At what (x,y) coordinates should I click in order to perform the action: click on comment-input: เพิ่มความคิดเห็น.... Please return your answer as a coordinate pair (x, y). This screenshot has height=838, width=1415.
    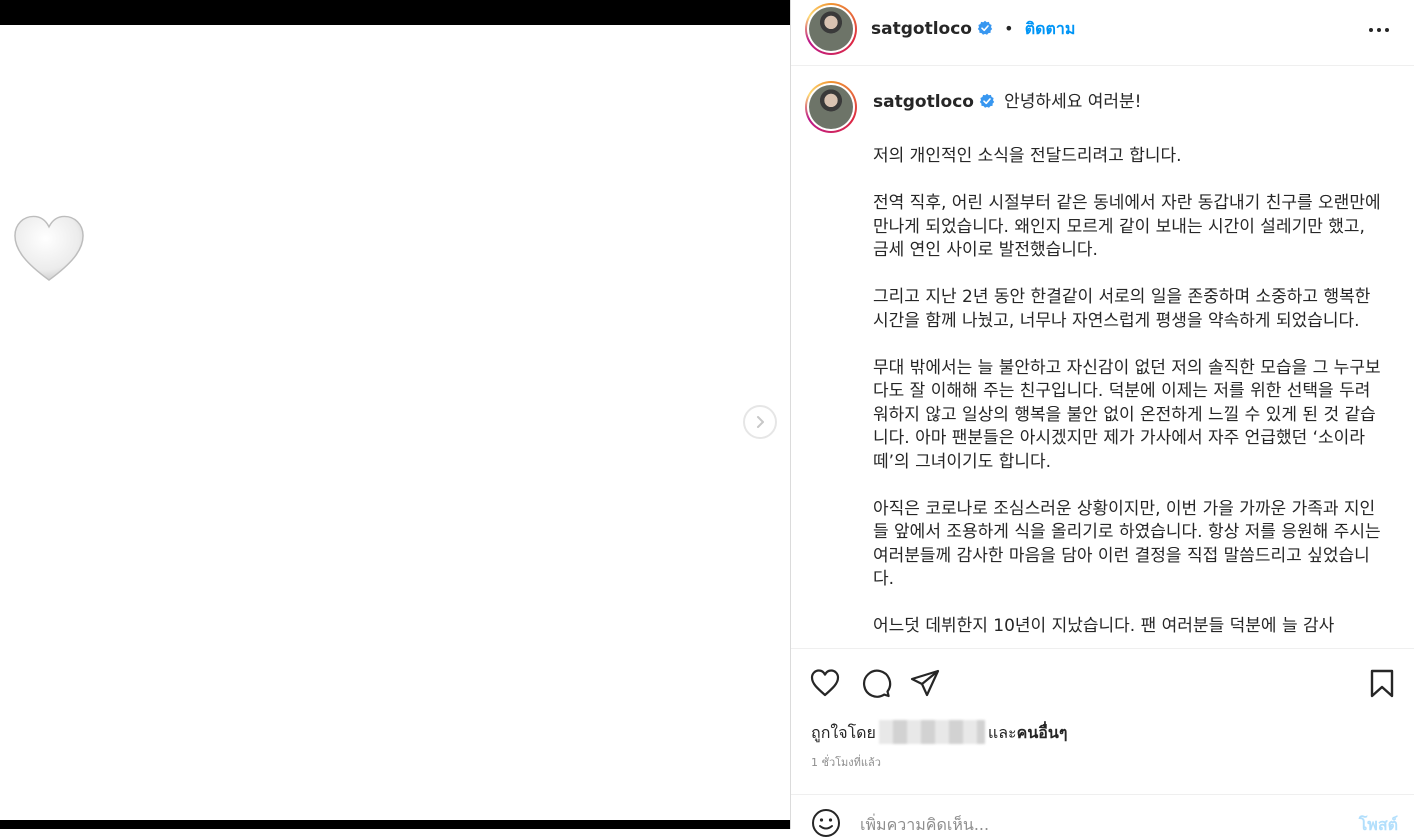
    Looking at the image, I should click on (924, 825).